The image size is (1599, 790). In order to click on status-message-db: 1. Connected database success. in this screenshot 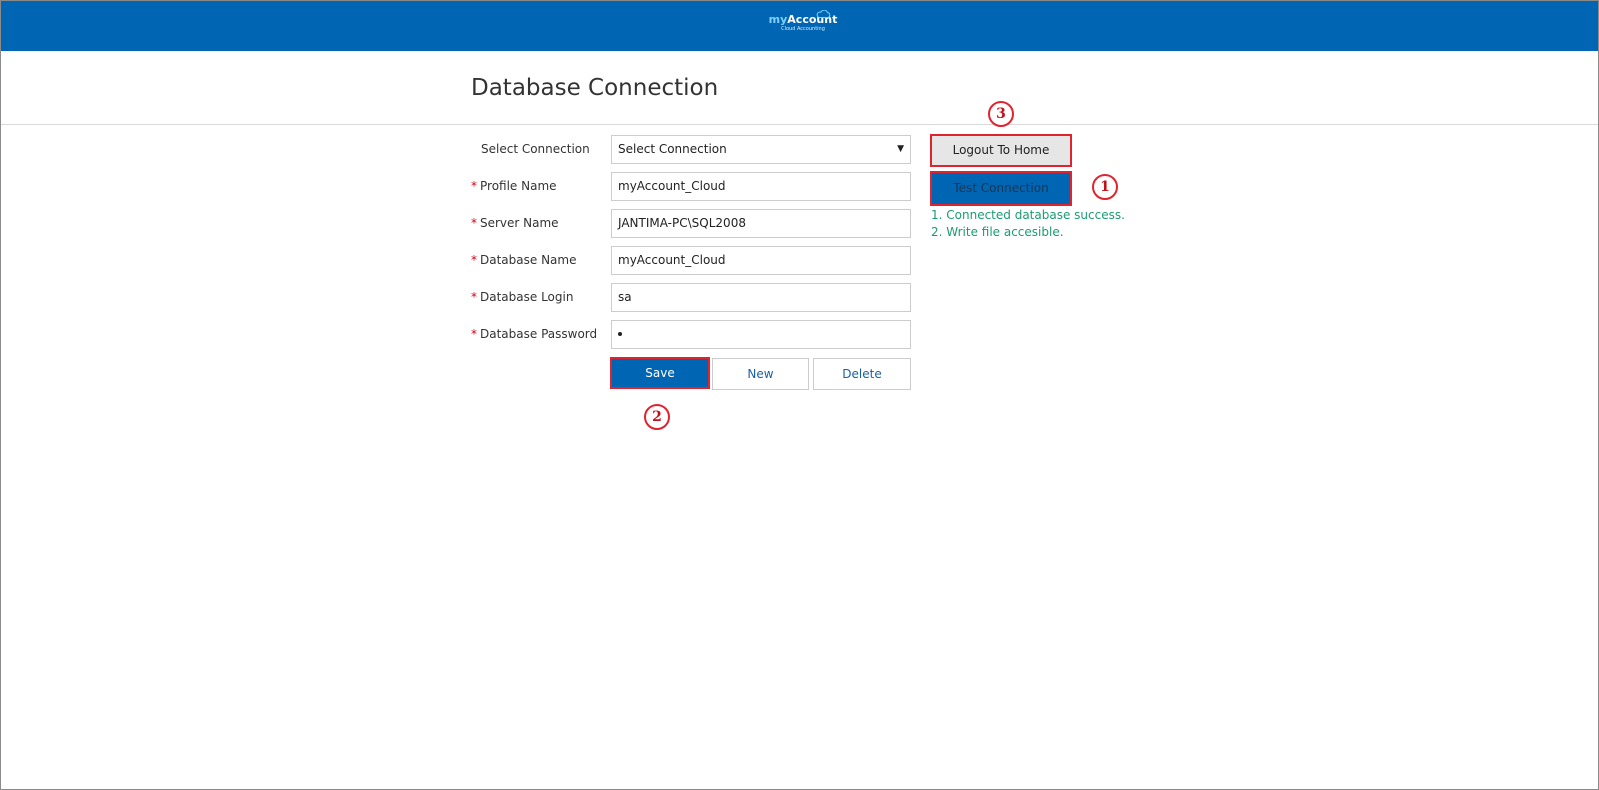, I will do `click(1028, 215)`.